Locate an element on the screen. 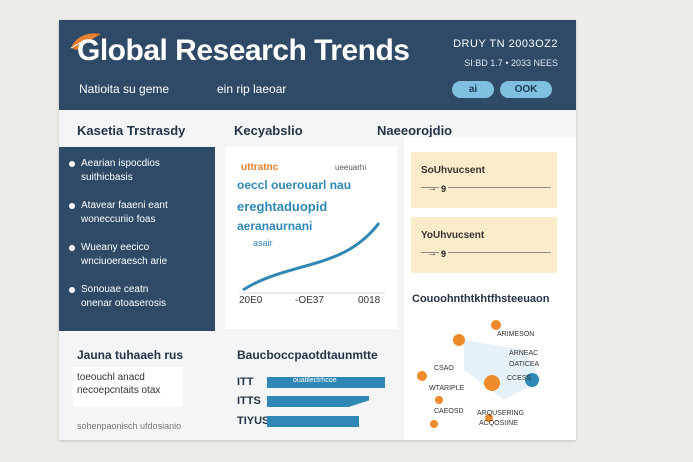 The height and width of the screenshot is (462, 693). list-item: Aearian ispocdios suithicbasis is located at coordinates (114, 171).